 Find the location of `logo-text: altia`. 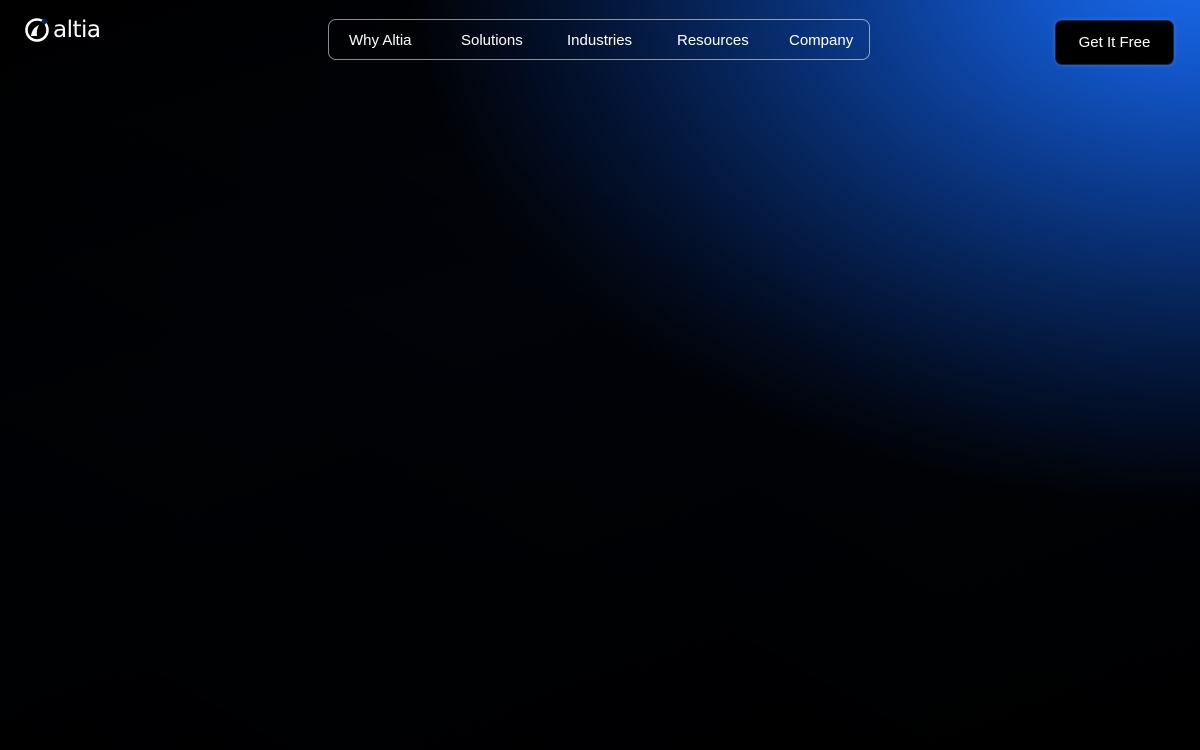

logo-text: altia is located at coordinates (77, 29).